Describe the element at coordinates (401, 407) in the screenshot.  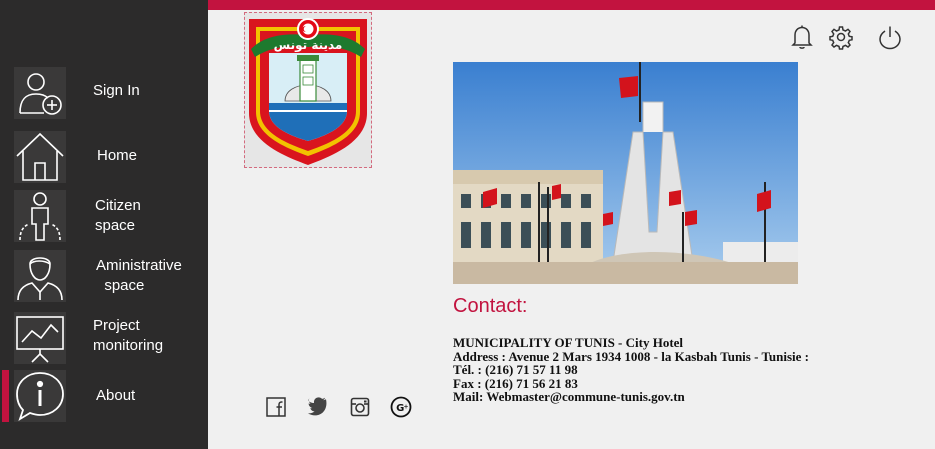
I see `google-plus-icon: G +` at that location.